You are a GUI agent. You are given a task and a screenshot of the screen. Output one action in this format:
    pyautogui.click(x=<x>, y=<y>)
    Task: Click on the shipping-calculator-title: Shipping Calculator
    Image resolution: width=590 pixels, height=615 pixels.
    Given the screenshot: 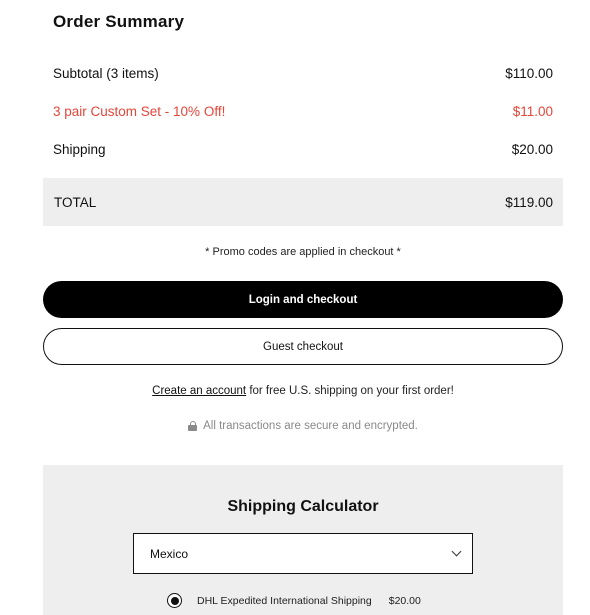 What is the action you would take?
    pyautogui.click(x=303, y=506)
    